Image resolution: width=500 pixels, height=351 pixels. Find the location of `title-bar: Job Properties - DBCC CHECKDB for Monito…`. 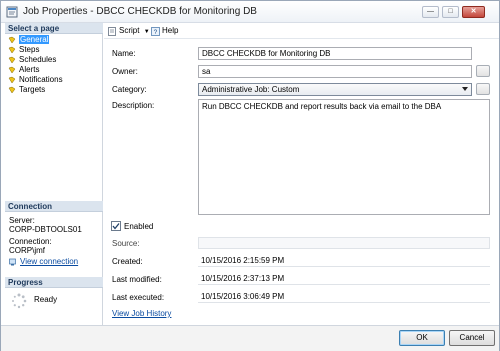

title-bar: Job Properties - DBCC CHECKDB for Monito… is located at coordinates (250, 12).